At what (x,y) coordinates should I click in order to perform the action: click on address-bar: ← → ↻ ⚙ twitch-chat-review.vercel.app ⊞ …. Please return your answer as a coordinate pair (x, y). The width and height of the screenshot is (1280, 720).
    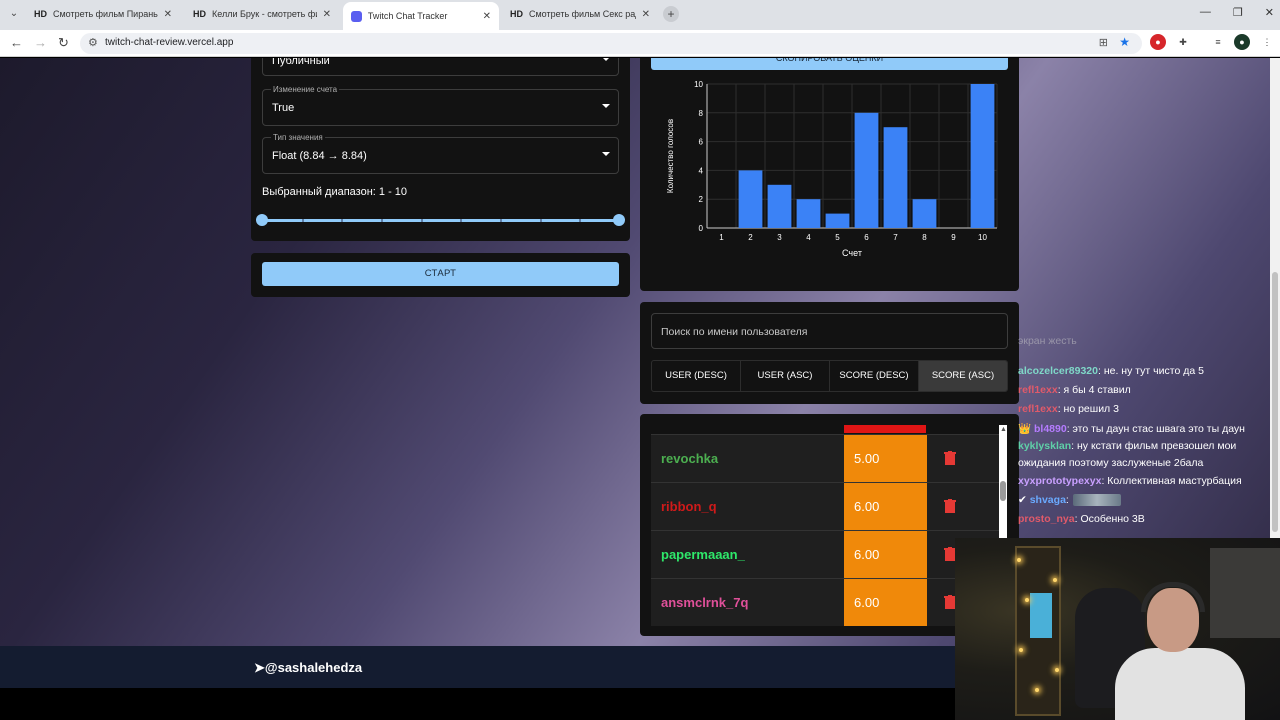
    Looking at the image, I should click on (640, 43).